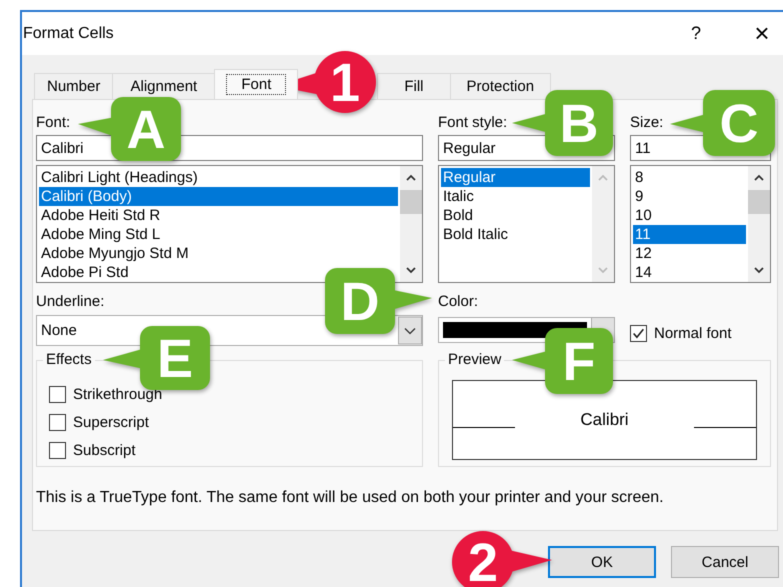  What do you see at coordinates (414, 86) in the screenshot?
I see `tab: Fill` at bounding box center [414, 86].